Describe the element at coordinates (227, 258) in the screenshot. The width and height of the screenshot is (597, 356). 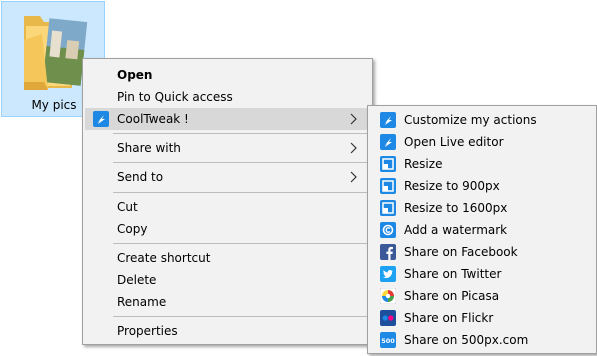
I see `menu-item-create-shortcut: Create shortcut` at that location.